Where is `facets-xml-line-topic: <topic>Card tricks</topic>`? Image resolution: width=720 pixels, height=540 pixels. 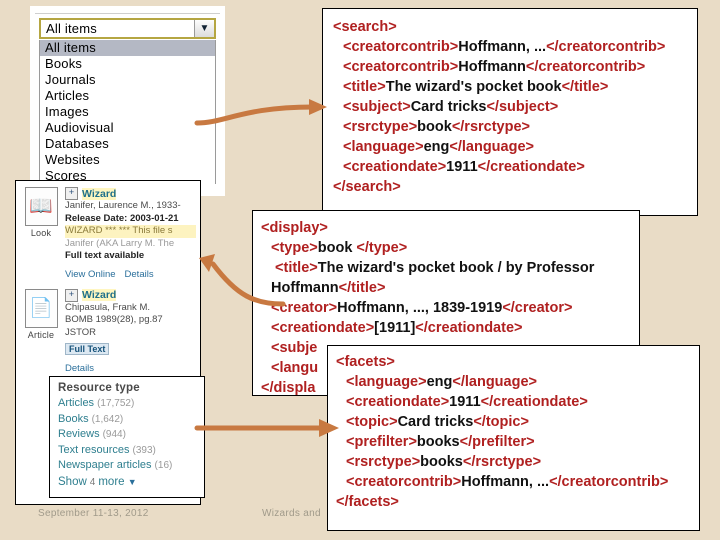 facets-xml-line-topic: <topic>Card tricks</topic> is located at coordinates (437, 422).